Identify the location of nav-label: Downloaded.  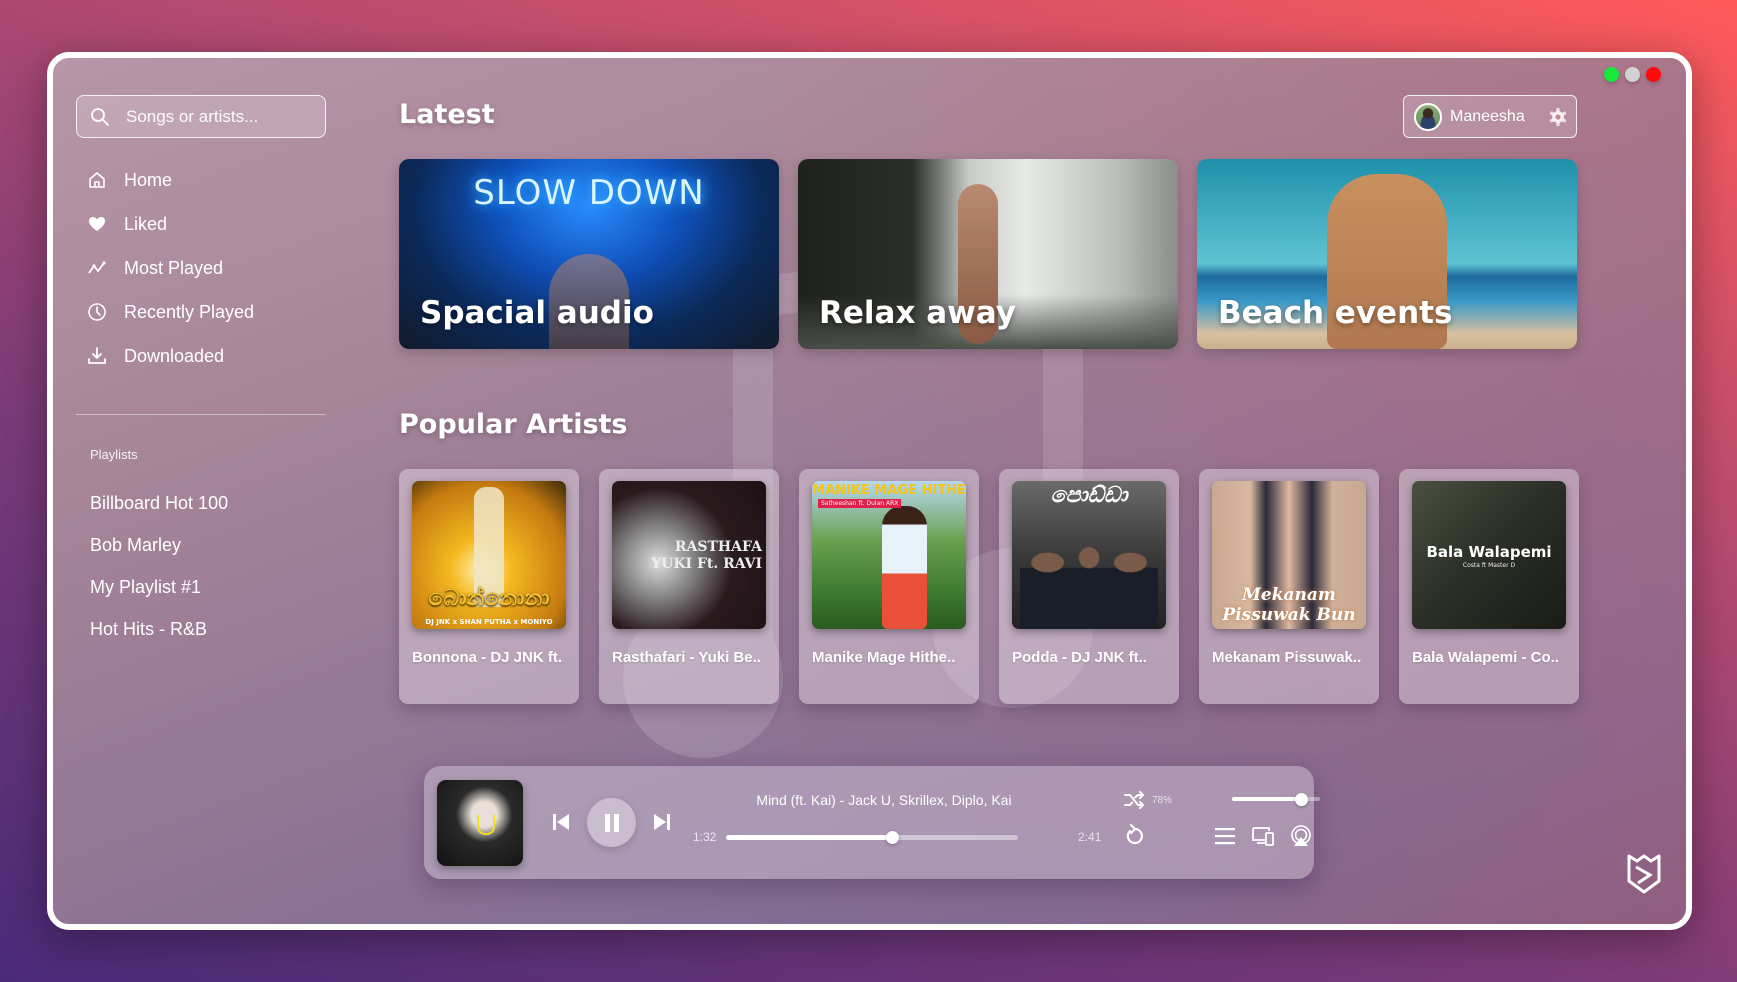
(174, 355).